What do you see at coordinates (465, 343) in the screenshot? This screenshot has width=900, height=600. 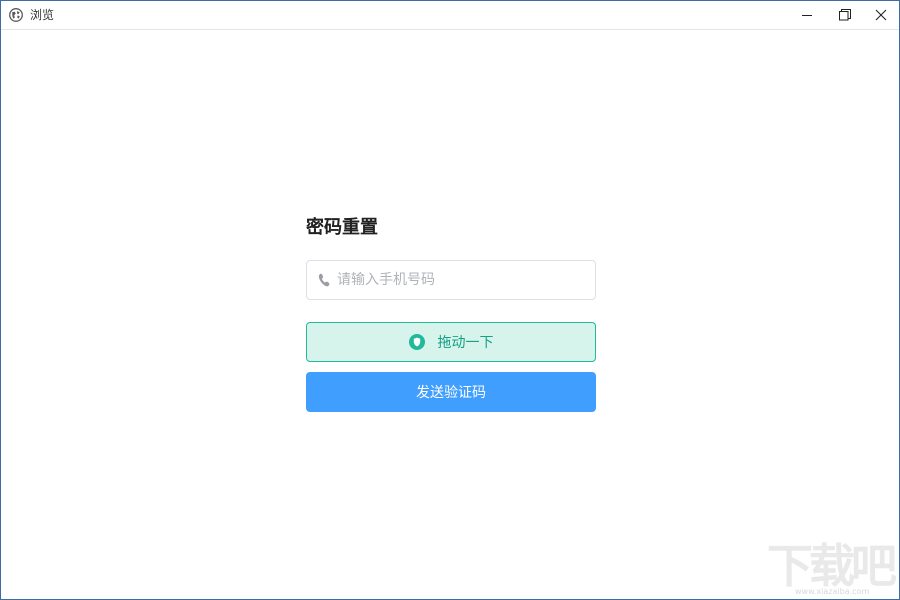 I see `slide-verify-label: 拖动一下` at bounding box center [465, 343].